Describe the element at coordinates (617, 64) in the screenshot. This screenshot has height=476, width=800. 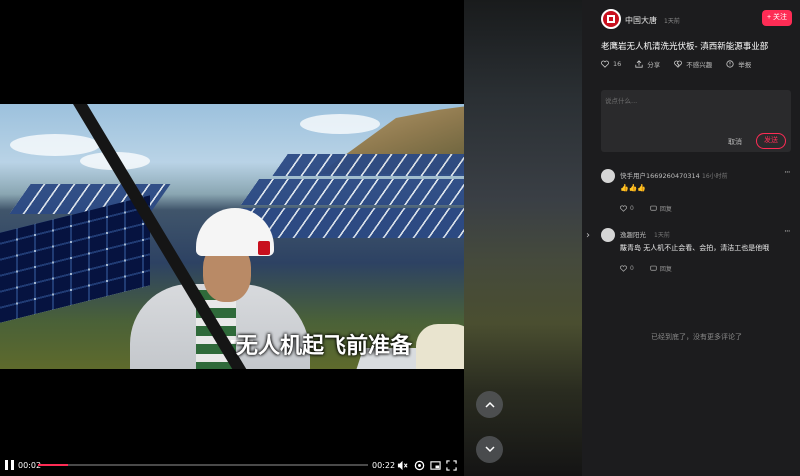
I see `like-count: 16` at that location.